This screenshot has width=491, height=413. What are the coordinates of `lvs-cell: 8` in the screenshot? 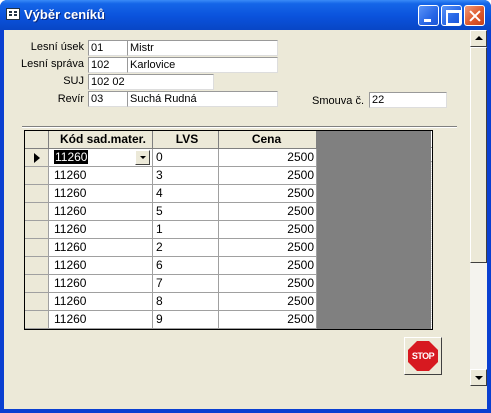 It's located at (186, 302).